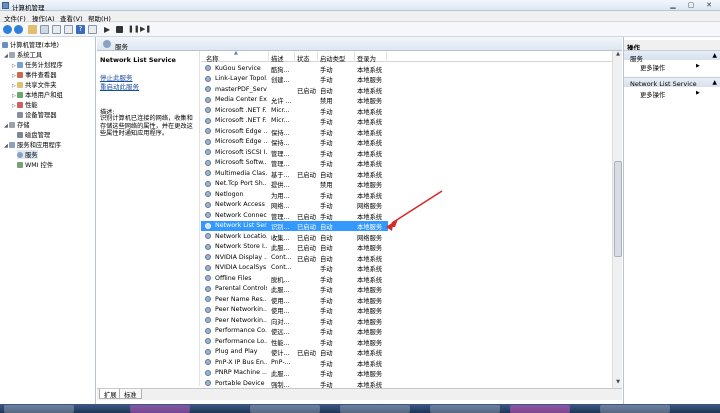  I want to click on properties-icon, so click(56, 29).